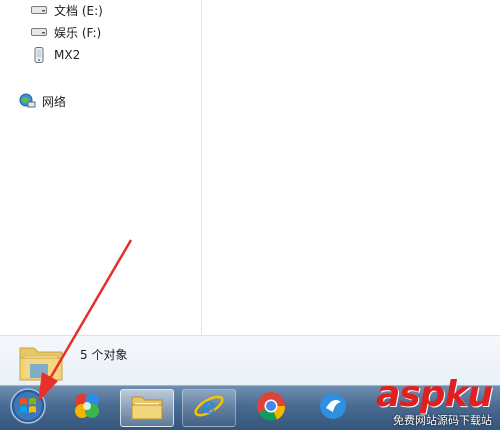 This screenshot has width=500, height=430. What do you see at coordinates (85, 320) in the screenshot?
I see `red-arrow-annotation` at bounding box center [85, 320].